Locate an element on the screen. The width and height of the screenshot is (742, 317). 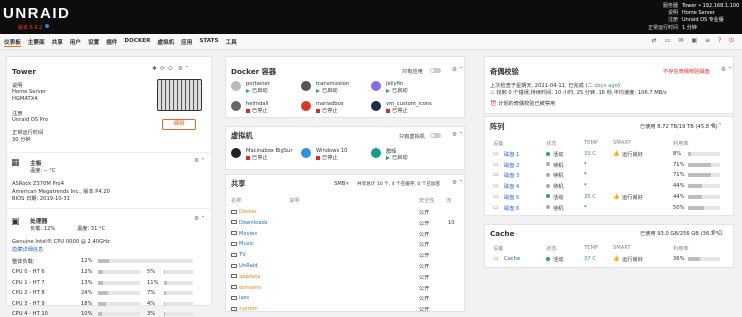
vm-autostart-label: 只有虚拟机 is located at coordinates (412, 137).